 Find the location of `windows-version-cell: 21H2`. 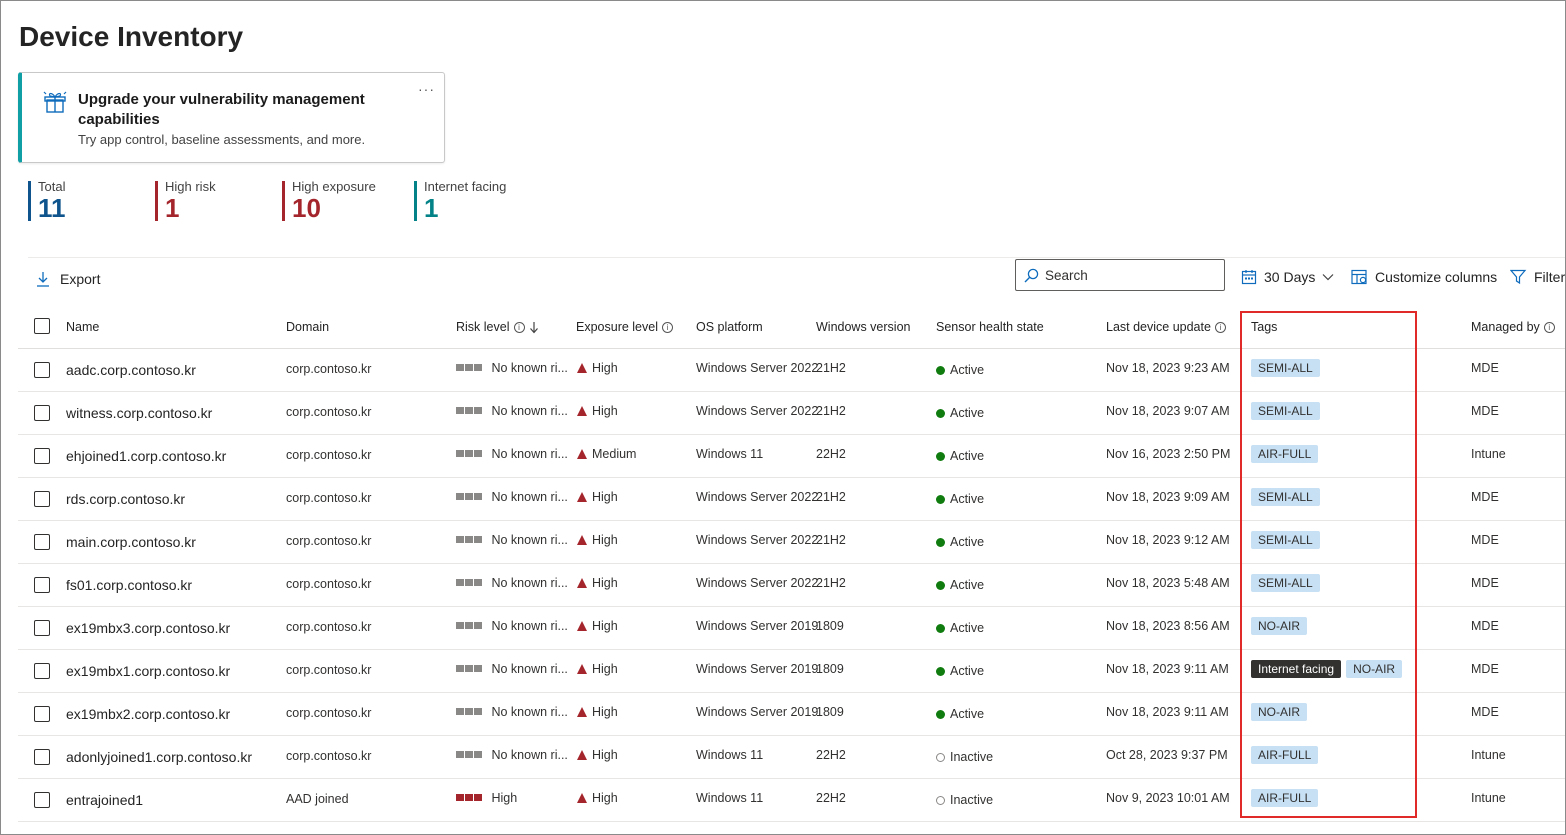

windows-version-cell: 21H2 is located at coordinates (831, 368).